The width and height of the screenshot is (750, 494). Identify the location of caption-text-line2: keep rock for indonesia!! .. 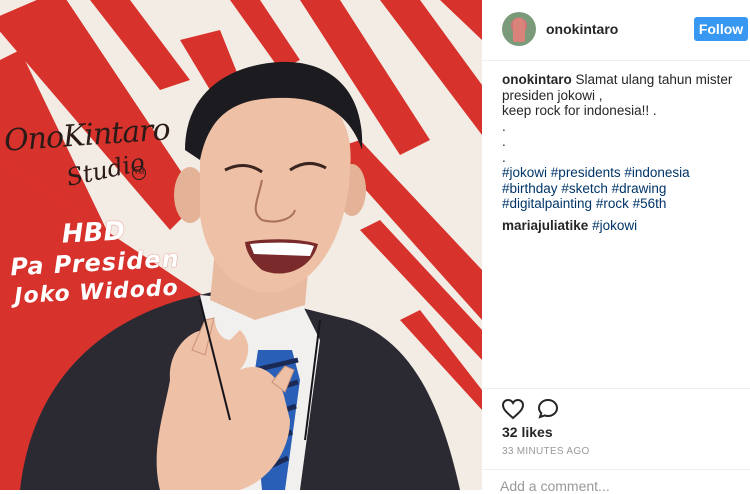
(579, 110).